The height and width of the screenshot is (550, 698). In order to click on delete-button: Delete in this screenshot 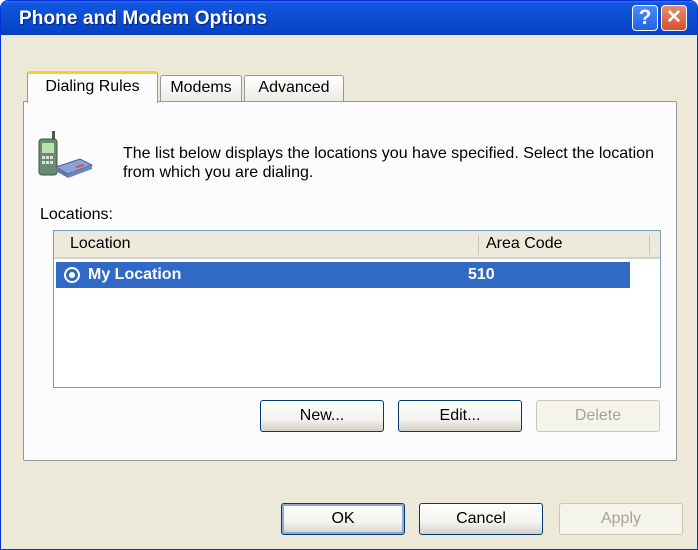, I will do `click(598, 416)`.